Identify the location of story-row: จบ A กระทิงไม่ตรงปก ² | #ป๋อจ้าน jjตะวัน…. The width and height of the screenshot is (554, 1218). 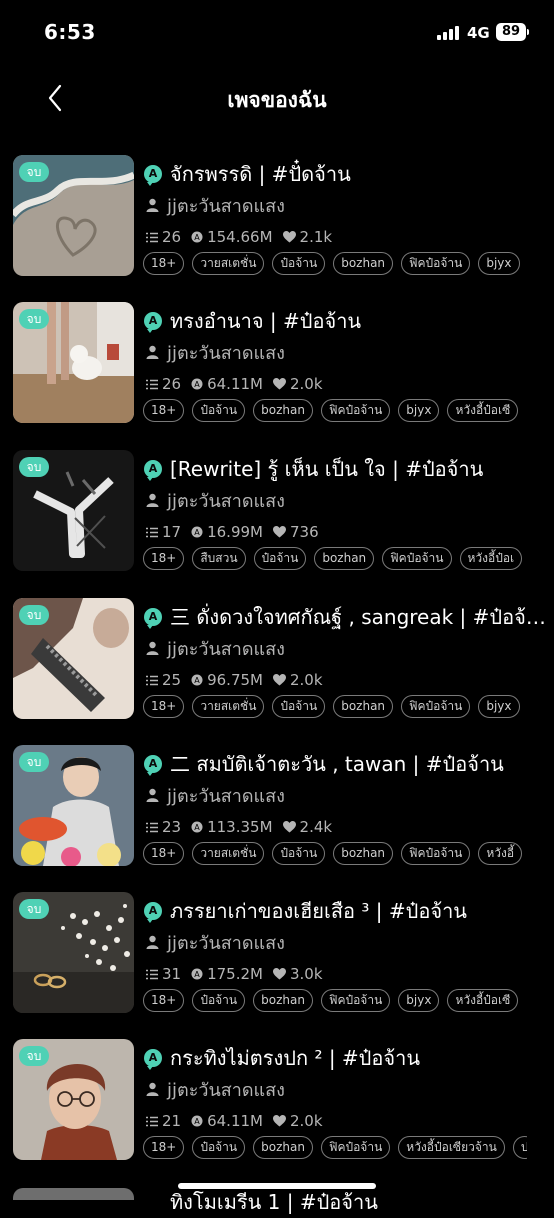
(277, 1100).